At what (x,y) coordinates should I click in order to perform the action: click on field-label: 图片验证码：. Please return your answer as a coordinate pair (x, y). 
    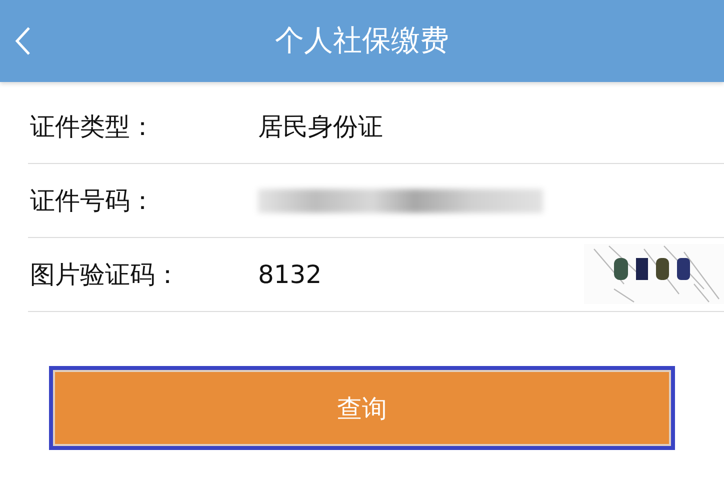
    Looking at the image, I should click on (105, 275).